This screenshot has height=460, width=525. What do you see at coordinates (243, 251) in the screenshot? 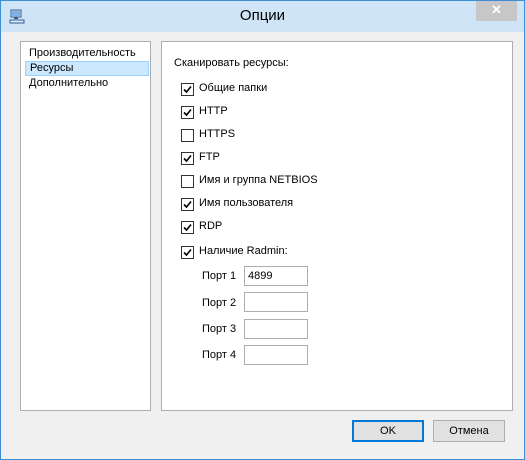
I see `radmin-label: Наличие Radmin:` at bounding box center [243, 251].